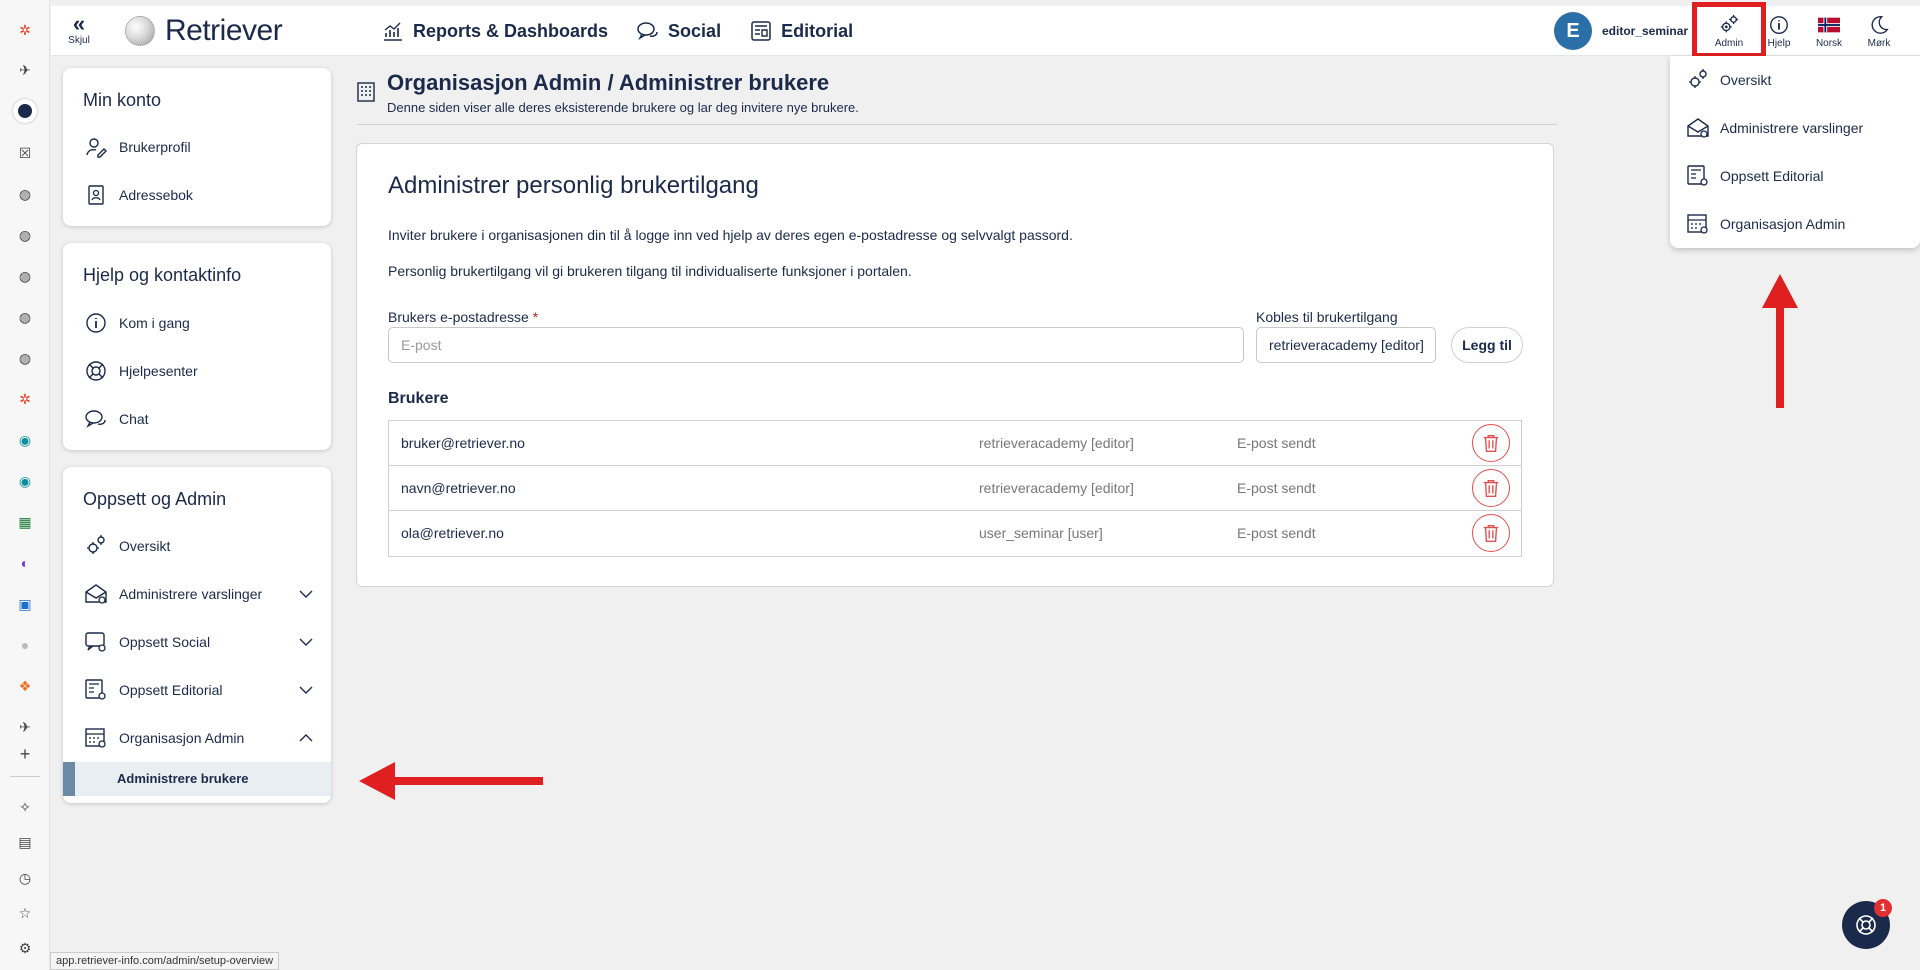 The height and width of the screenshot is (970, 1920). Describe the element at coordinates (96, 544) in the screenshot. I see `gears-icon` at that location.